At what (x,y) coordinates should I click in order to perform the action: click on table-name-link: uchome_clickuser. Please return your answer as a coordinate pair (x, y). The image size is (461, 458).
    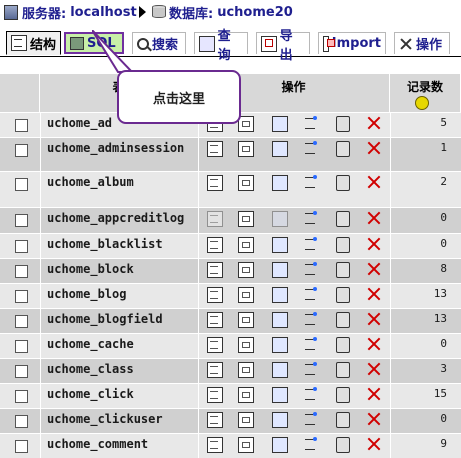
    Looking at the image, I should click on (105, 419).